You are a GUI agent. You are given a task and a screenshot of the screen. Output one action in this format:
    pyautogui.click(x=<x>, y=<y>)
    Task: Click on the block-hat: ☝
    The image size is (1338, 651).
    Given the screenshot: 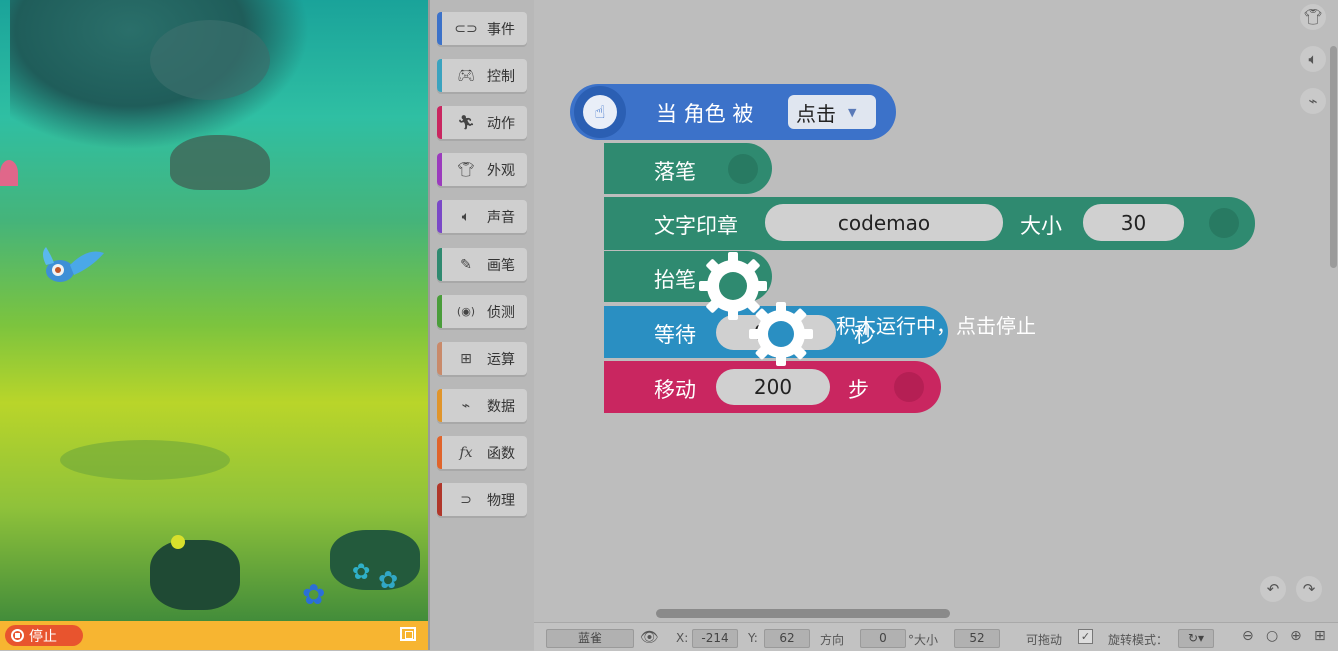 What is the action you would take?
    pyautogui.click(x=600, y=112)
    